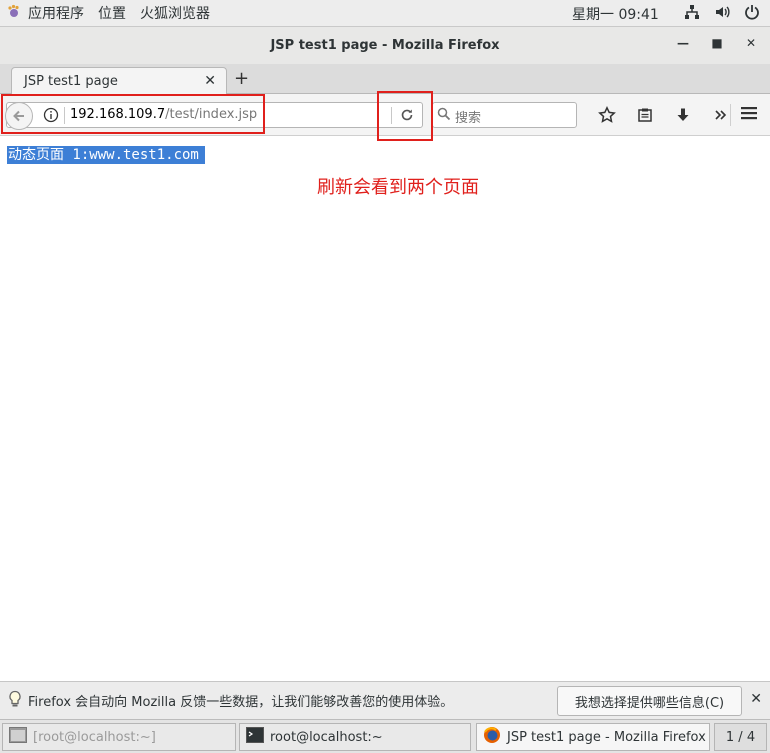 Image resolution: width=770 pixels, height=753 pixels. What do you see at coordinates (385, 13) in the screenshot?
I see `gnome-top-bar: 应用程序 位置 火狐浏览器 星期一 09:41` at bounding box center [385, 13].